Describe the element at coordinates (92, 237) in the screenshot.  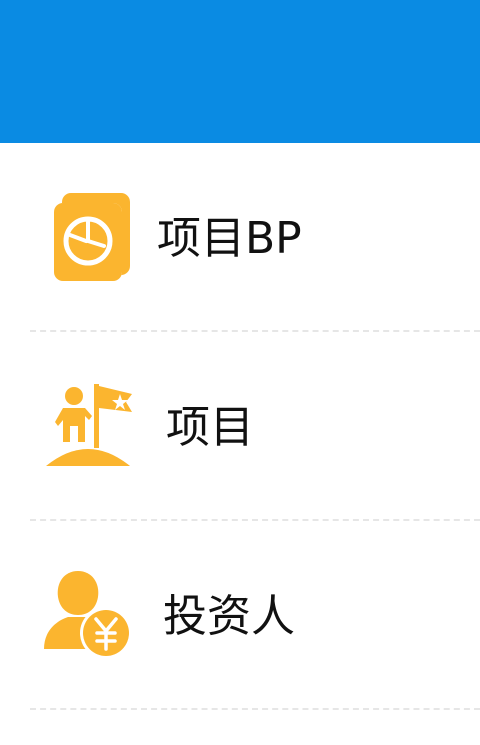
I see `bp-document-chart-icon` at that location.